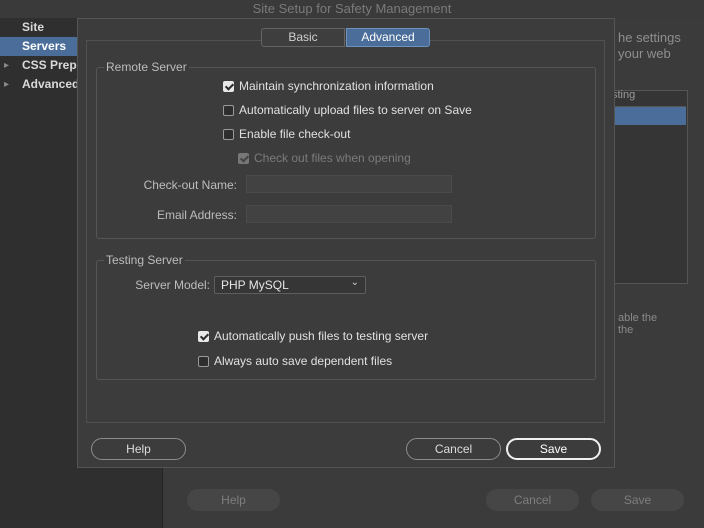 Image resolution: width=704 pixels, height=528 pixels. Describe the element at coordinates (228, 134) in the screenshot. I see `enable-checkout-checkbox` at that location.